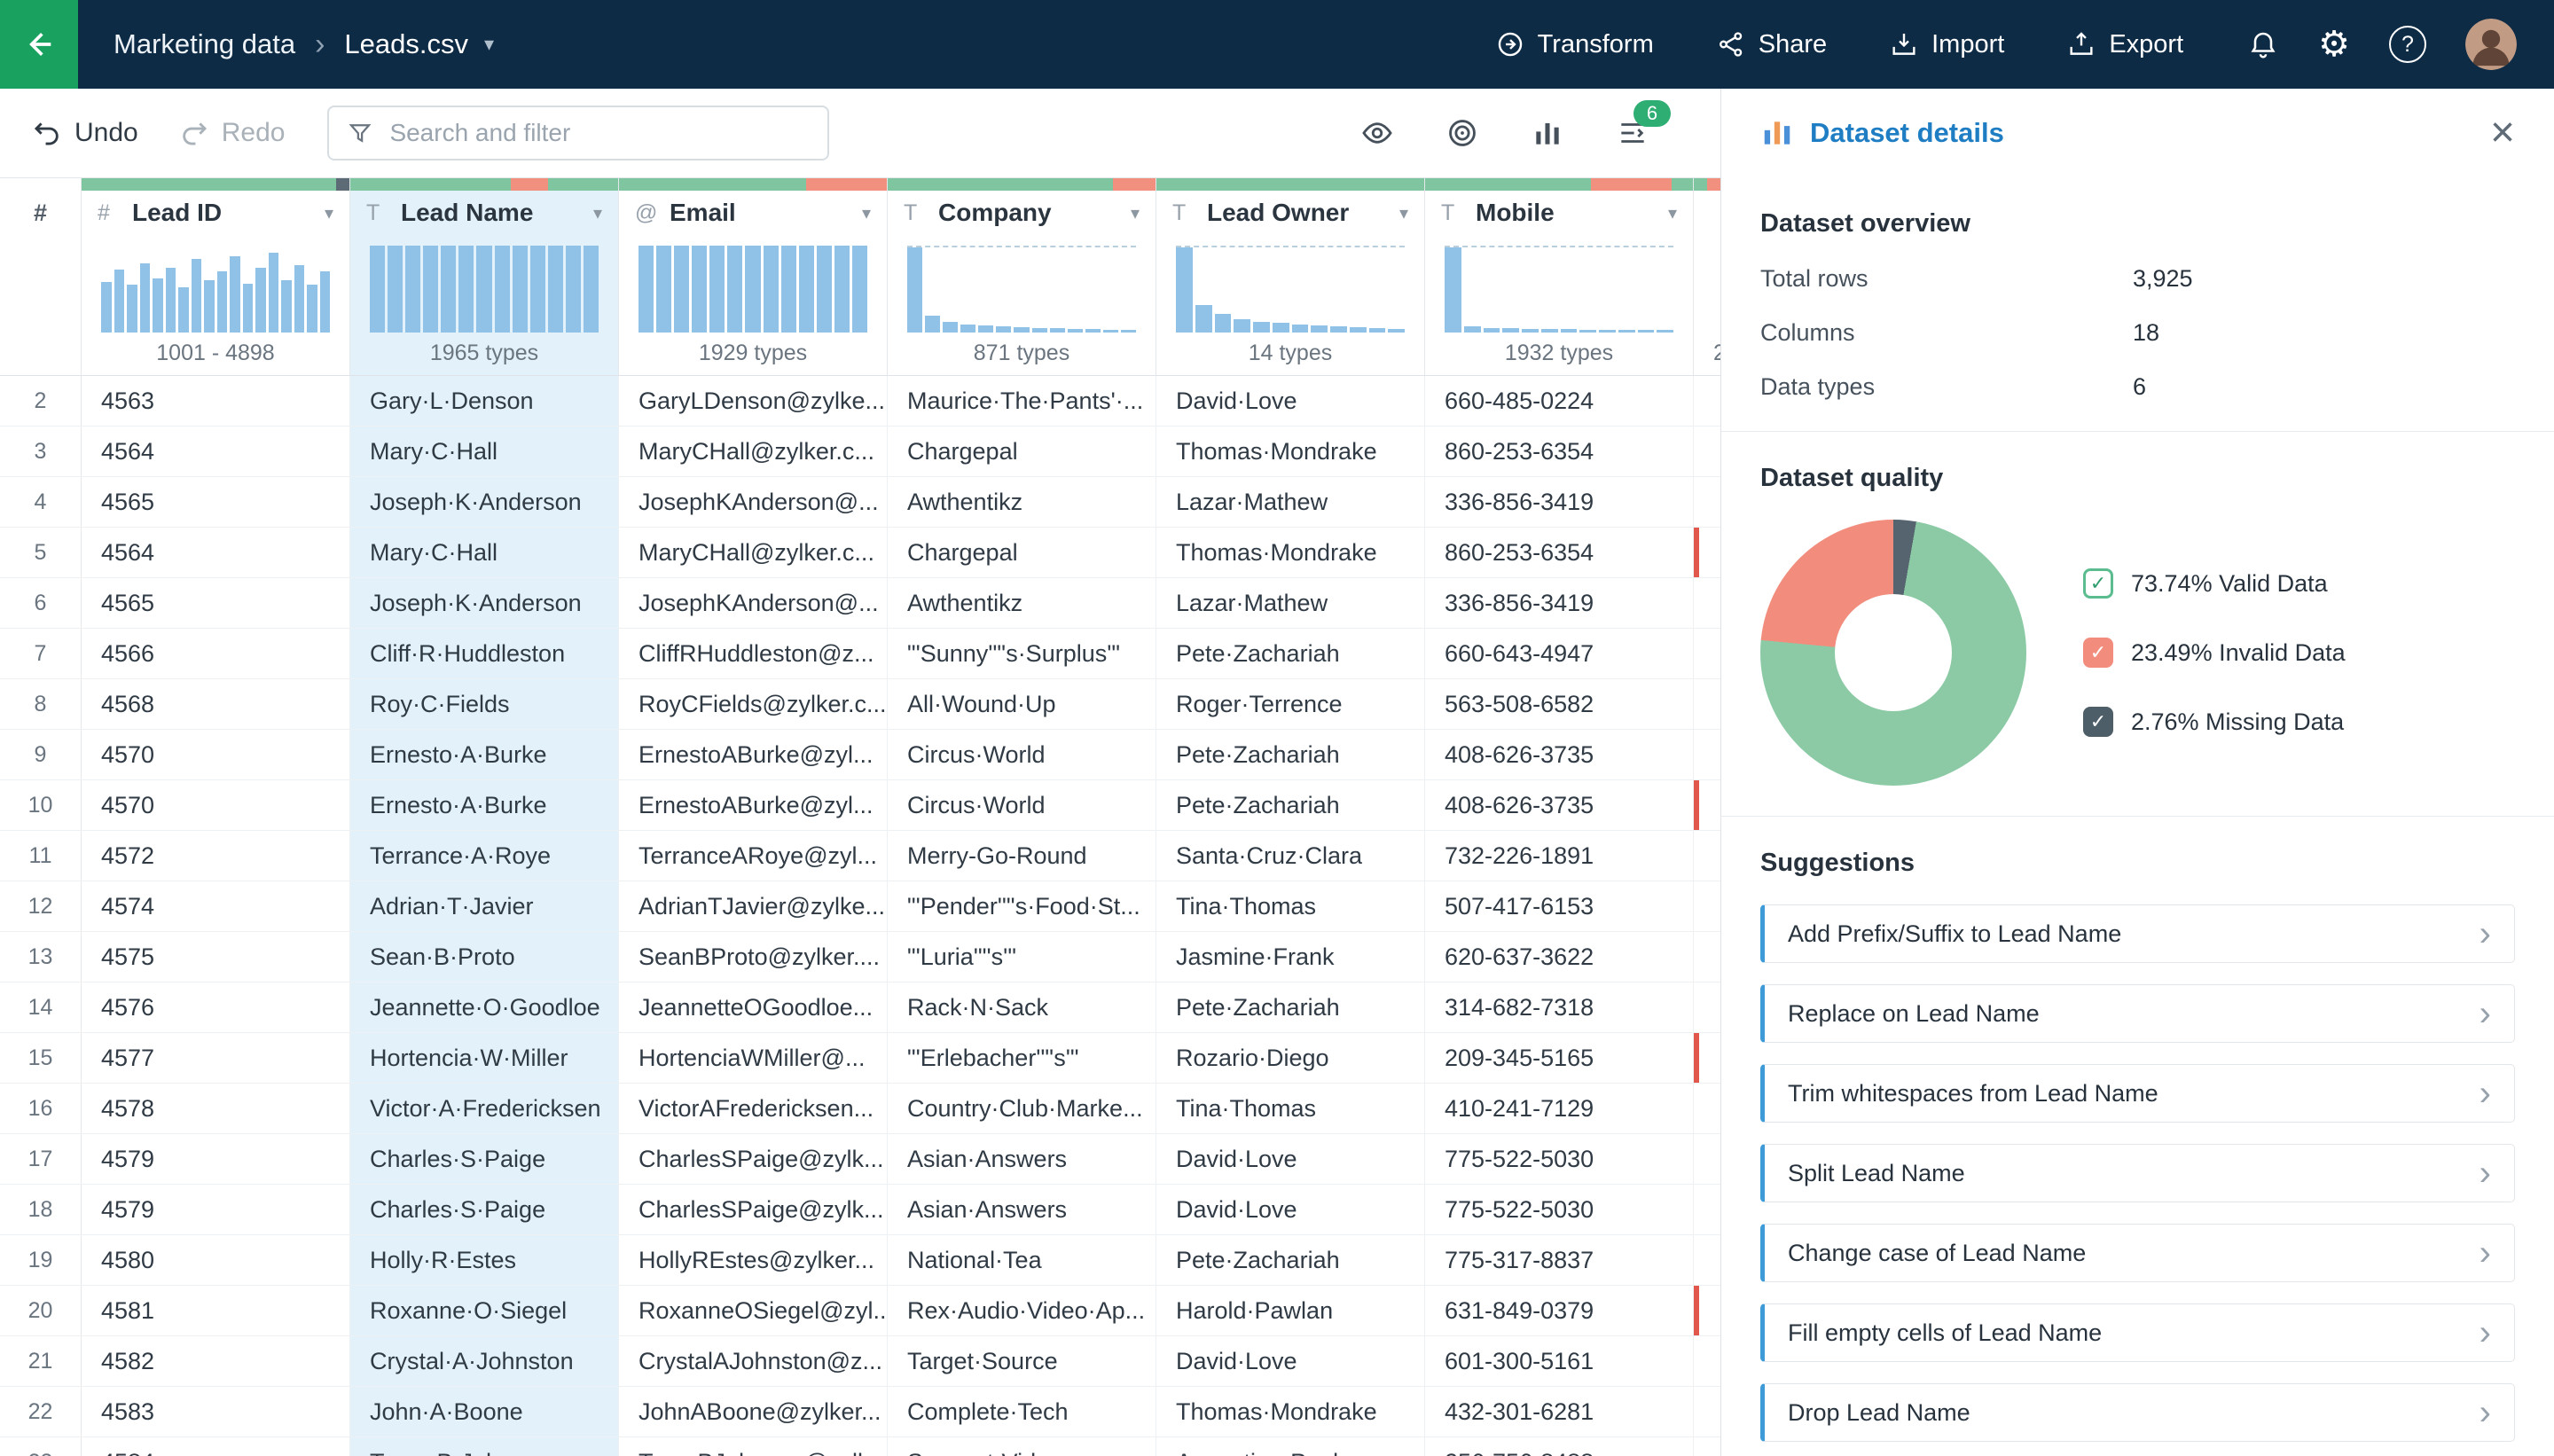  Describe the element at coordinates (1022, 1209) in the screenshot. I see `cell: Asian·Answers` at that location.